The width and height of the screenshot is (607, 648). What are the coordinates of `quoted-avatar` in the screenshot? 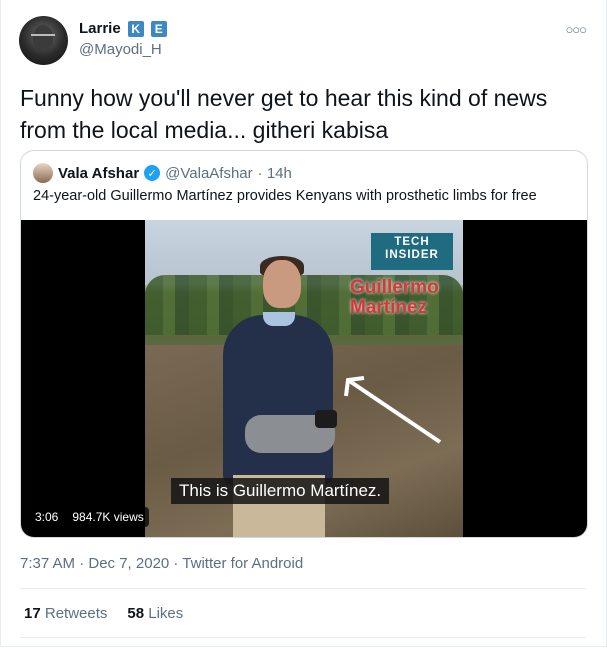 It's located at (43, 173).